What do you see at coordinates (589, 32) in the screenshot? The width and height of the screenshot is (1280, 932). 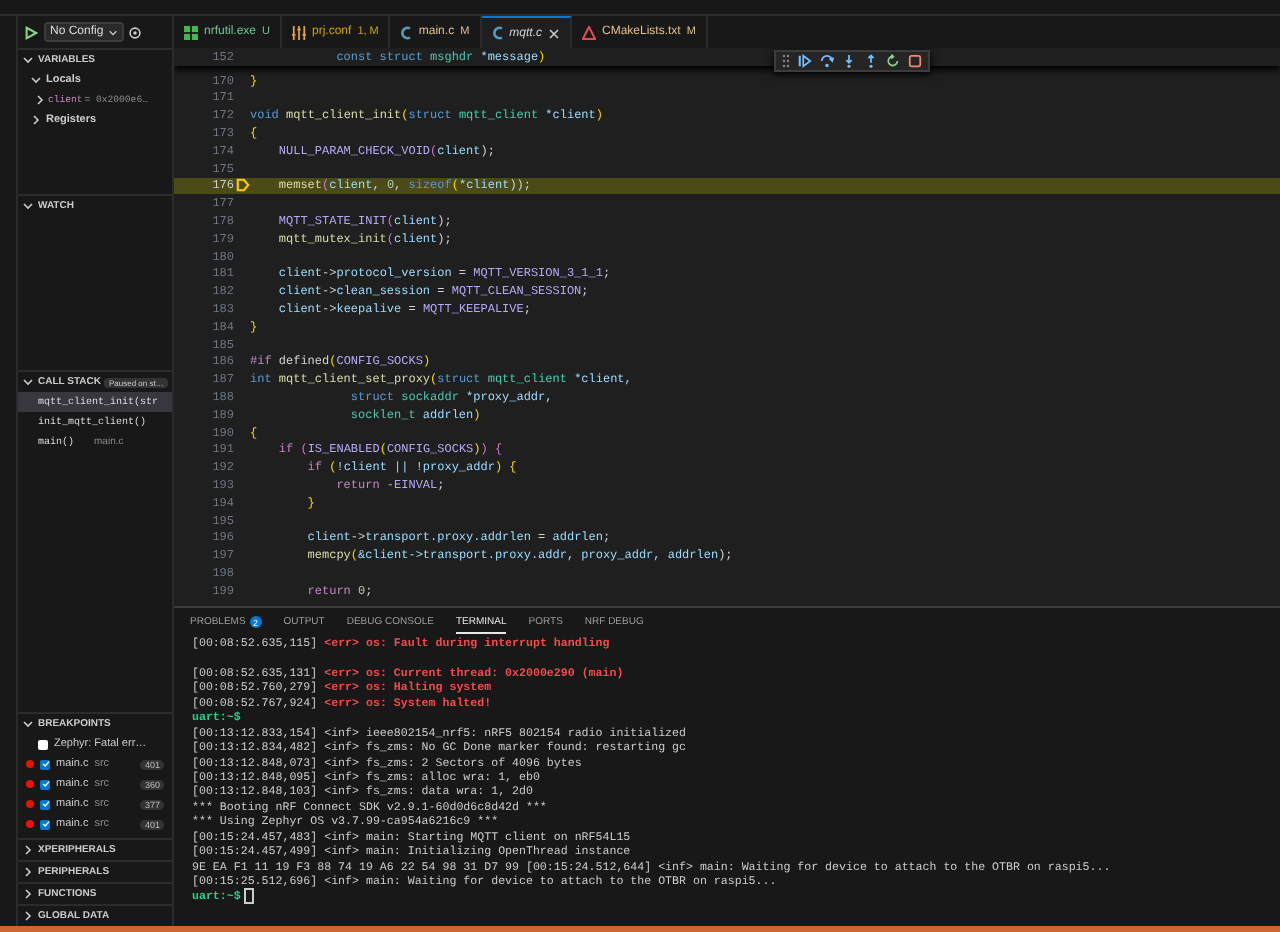 I see `triangle-icon` at bounding box center [589, 32].